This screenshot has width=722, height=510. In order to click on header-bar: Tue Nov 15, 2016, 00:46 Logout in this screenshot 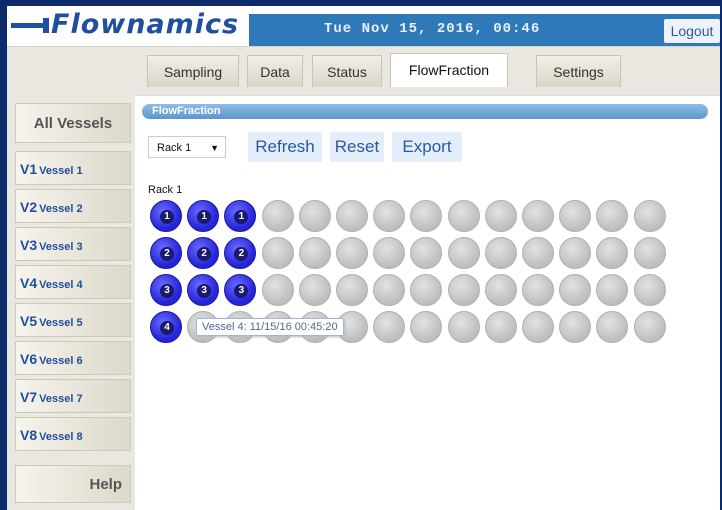, I will do `click(484, 30)`.